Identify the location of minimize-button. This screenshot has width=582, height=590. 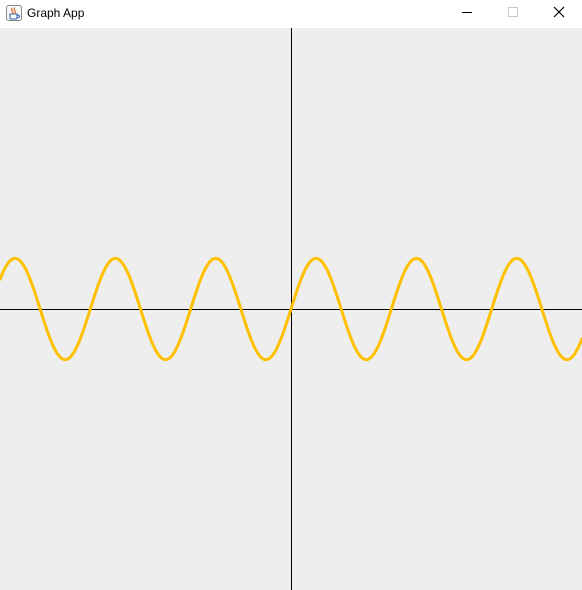
(467, 14).